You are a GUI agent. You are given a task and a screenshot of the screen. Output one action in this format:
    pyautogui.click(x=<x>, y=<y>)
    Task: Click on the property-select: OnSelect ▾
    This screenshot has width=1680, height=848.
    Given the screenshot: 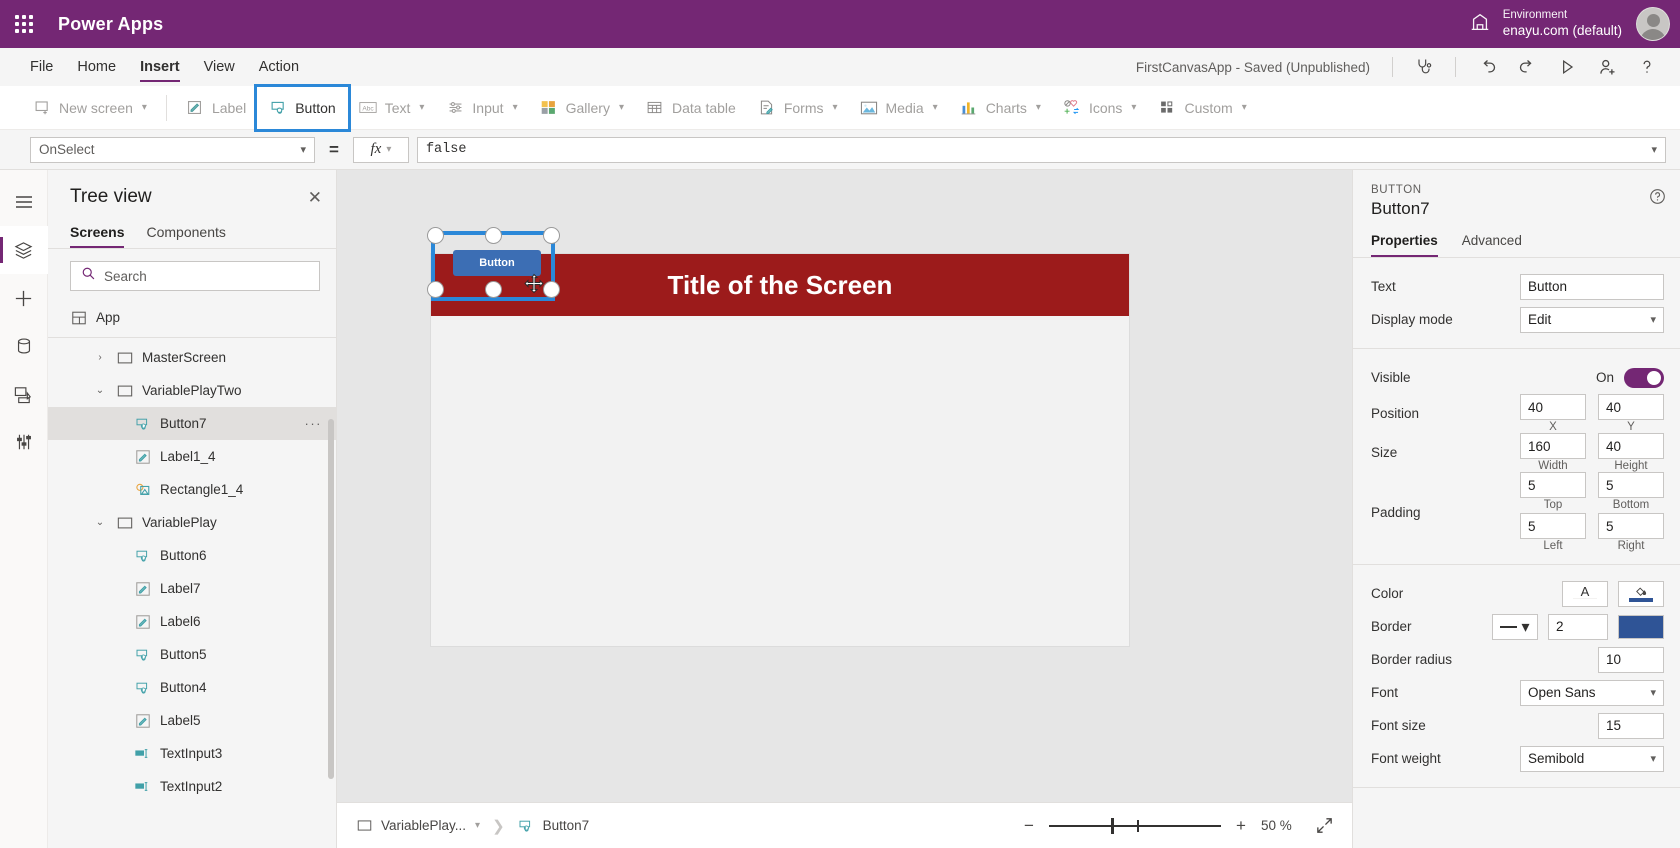 What is the action you would take?
    pyautogui.click(x=172, y=149)
    